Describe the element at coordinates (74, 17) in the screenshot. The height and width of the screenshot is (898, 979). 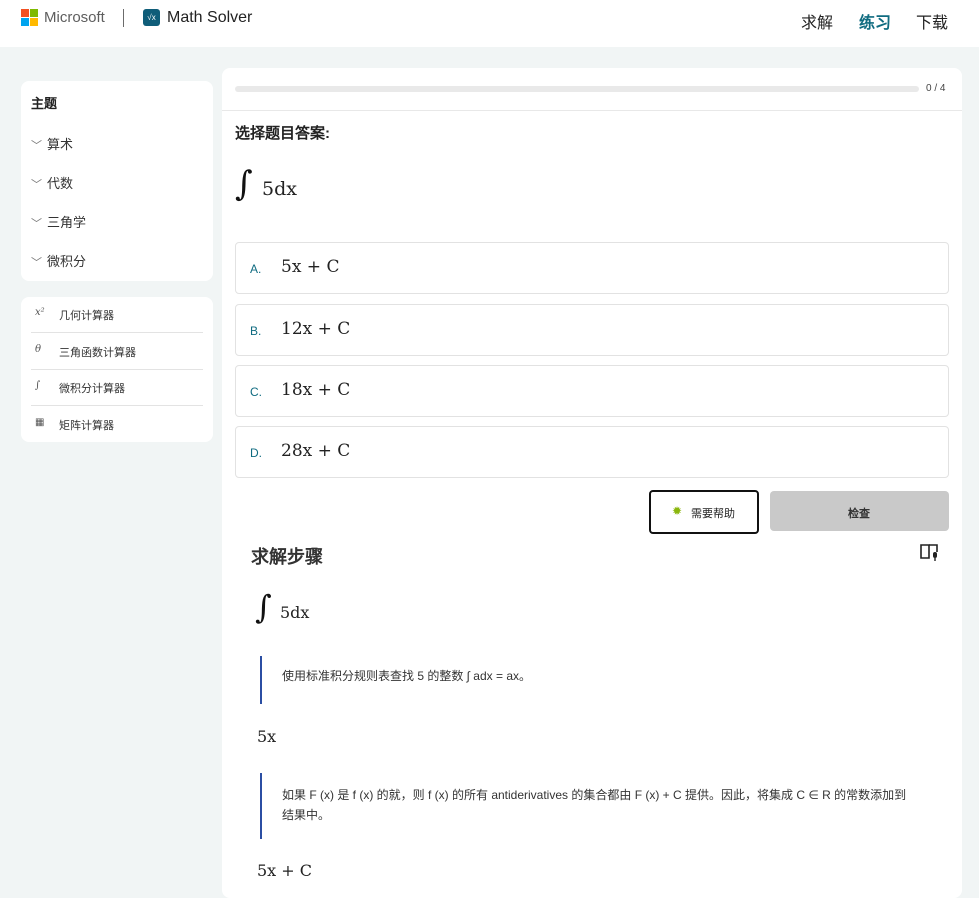
I see `microsoft-brand: Microsoft` at that location.